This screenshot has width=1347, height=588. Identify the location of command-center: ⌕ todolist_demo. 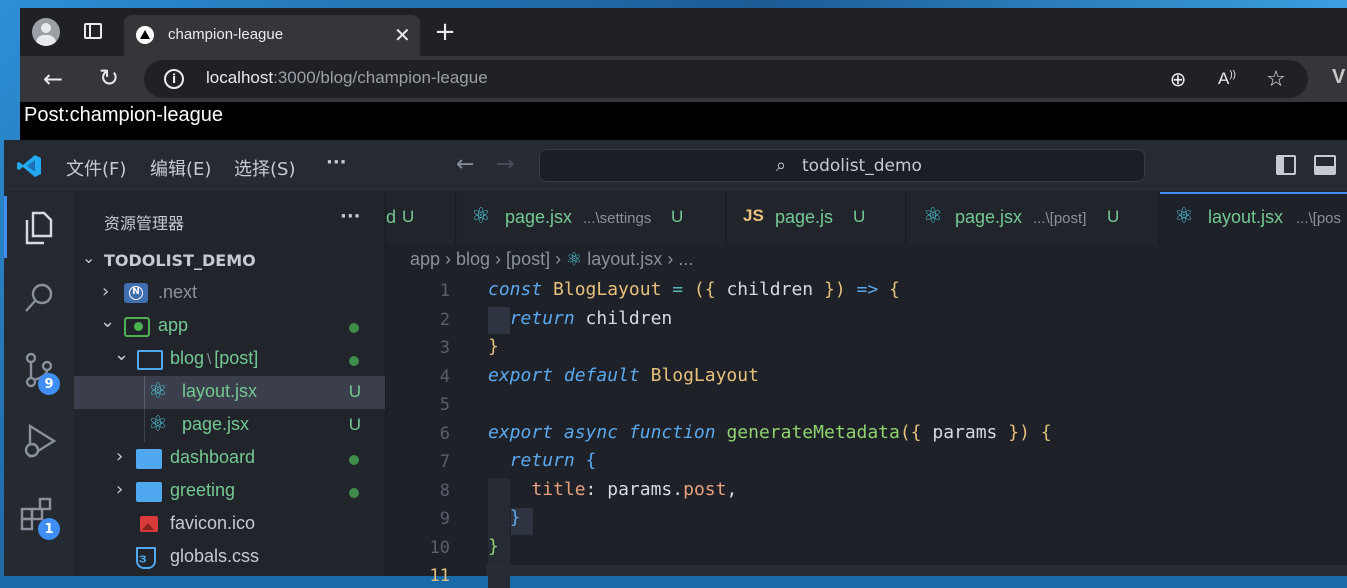
(842, 165).